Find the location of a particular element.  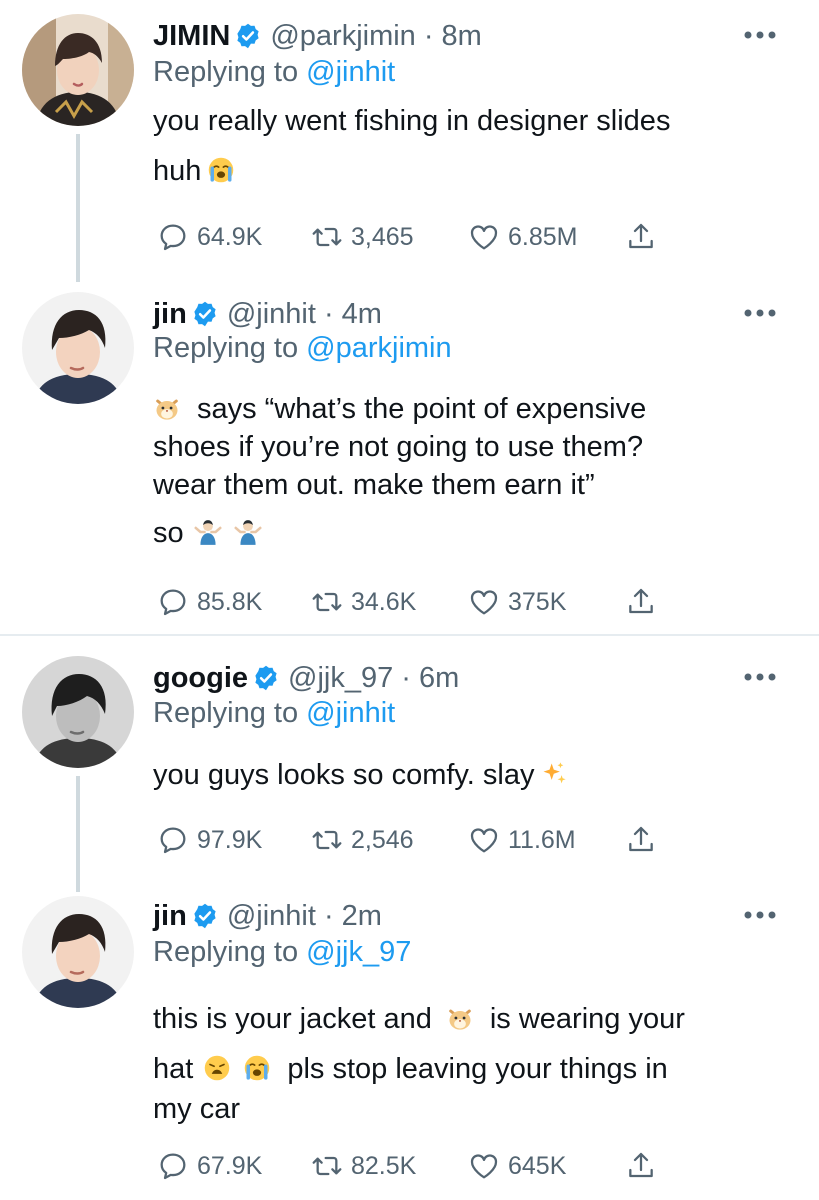

weary-face-icon is located at coordinates (217, 1068).